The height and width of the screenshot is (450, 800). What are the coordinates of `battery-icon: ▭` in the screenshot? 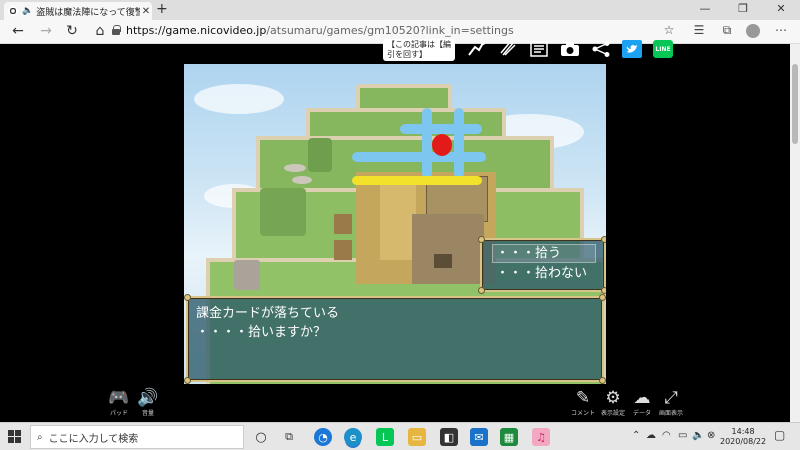 It's located at (682, 435).